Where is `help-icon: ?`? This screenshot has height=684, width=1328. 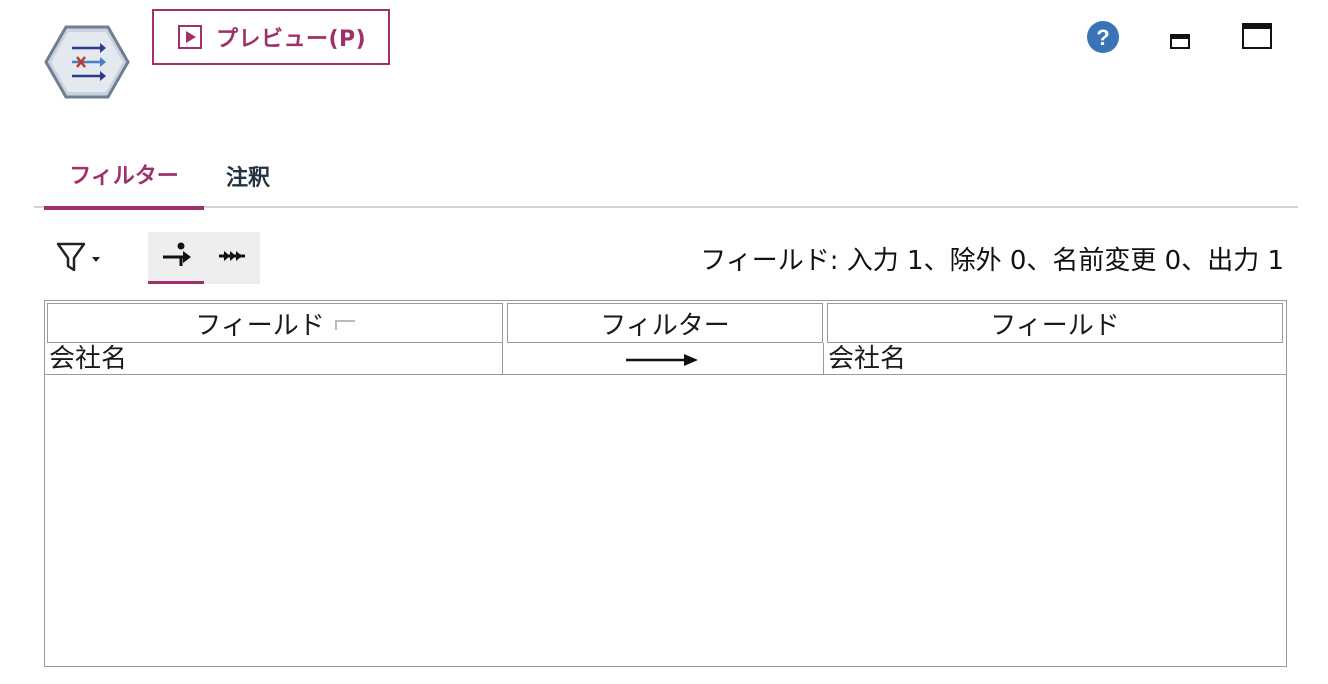
help-icon: ? is located at coordinates (1103, 37).